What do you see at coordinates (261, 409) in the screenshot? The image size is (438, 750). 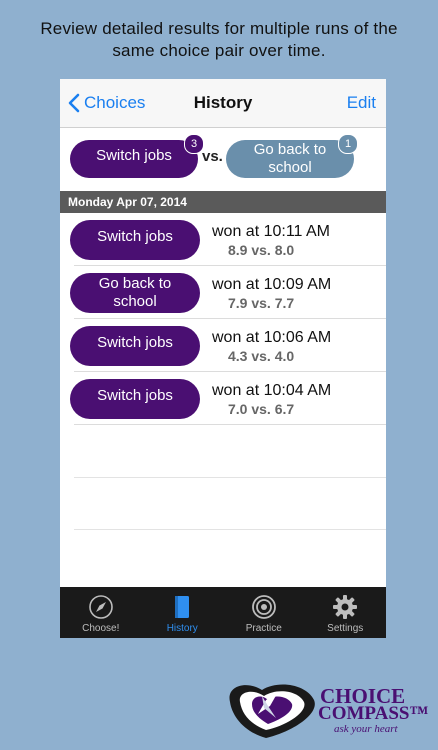 I see `score-text: 7.0 vs. 6.7` at bounding box center [261, 409].